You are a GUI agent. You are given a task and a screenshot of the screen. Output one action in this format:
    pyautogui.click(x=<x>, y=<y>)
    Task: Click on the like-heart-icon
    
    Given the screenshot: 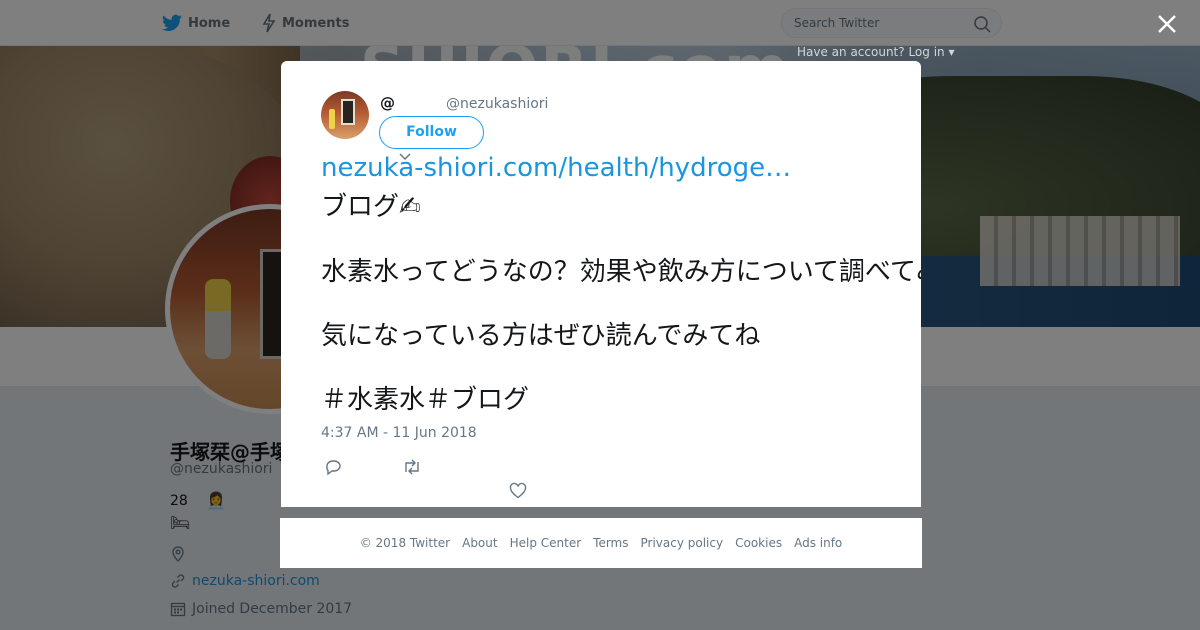 What is the action you would take?
    pyautogui.click(x=518, y=491)
    